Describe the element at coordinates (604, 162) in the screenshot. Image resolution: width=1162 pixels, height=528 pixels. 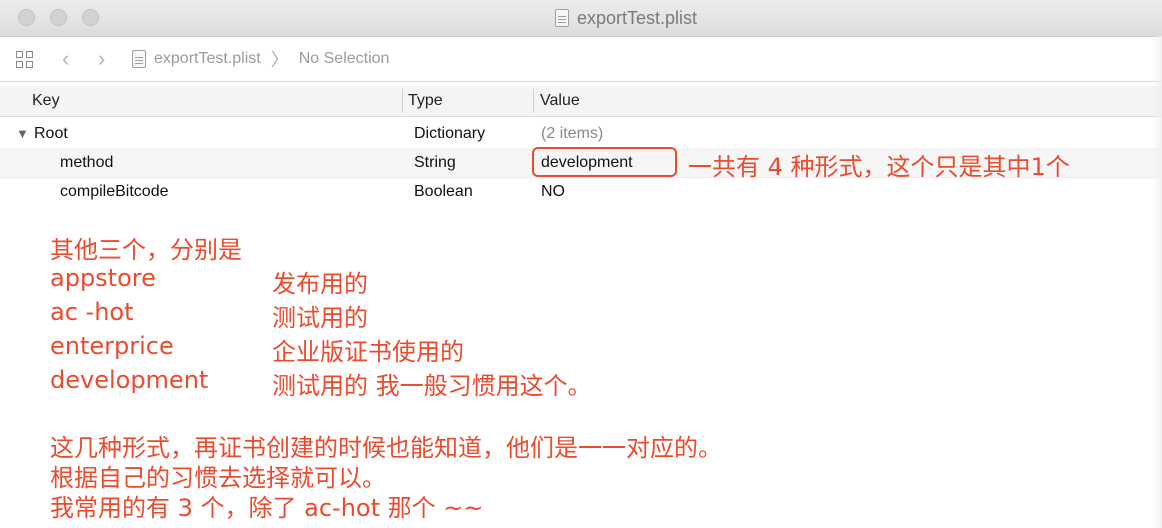
I see `highlight-box` at that location.